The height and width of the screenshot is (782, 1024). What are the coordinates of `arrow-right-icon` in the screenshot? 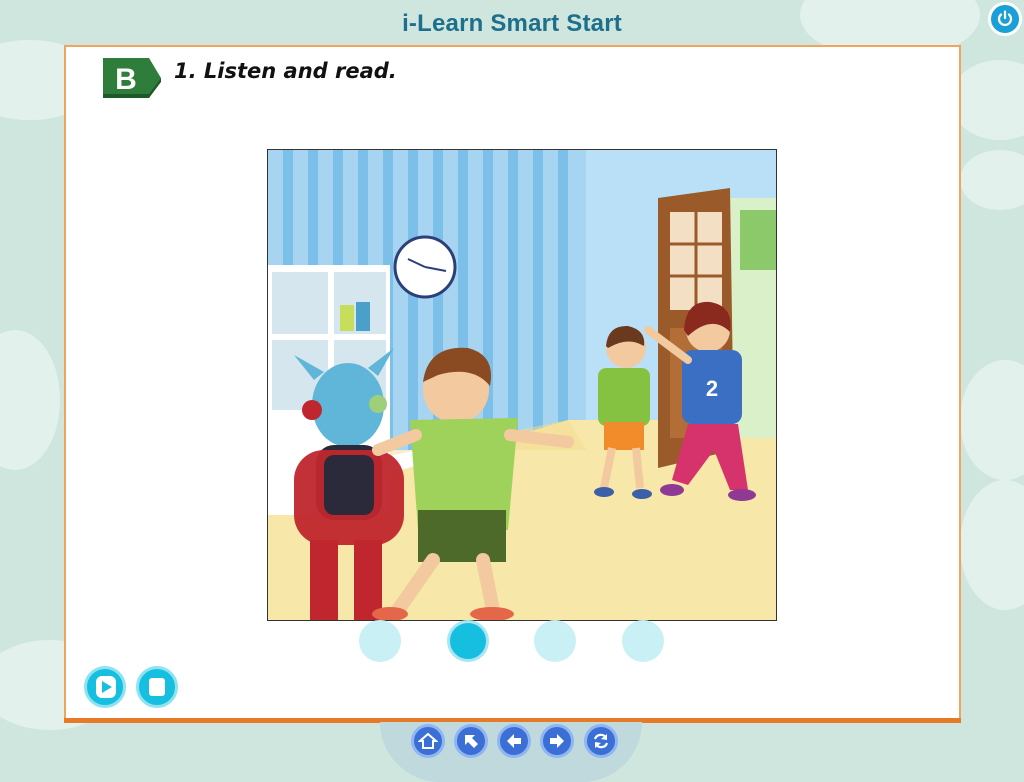 It's located at (557, 741).